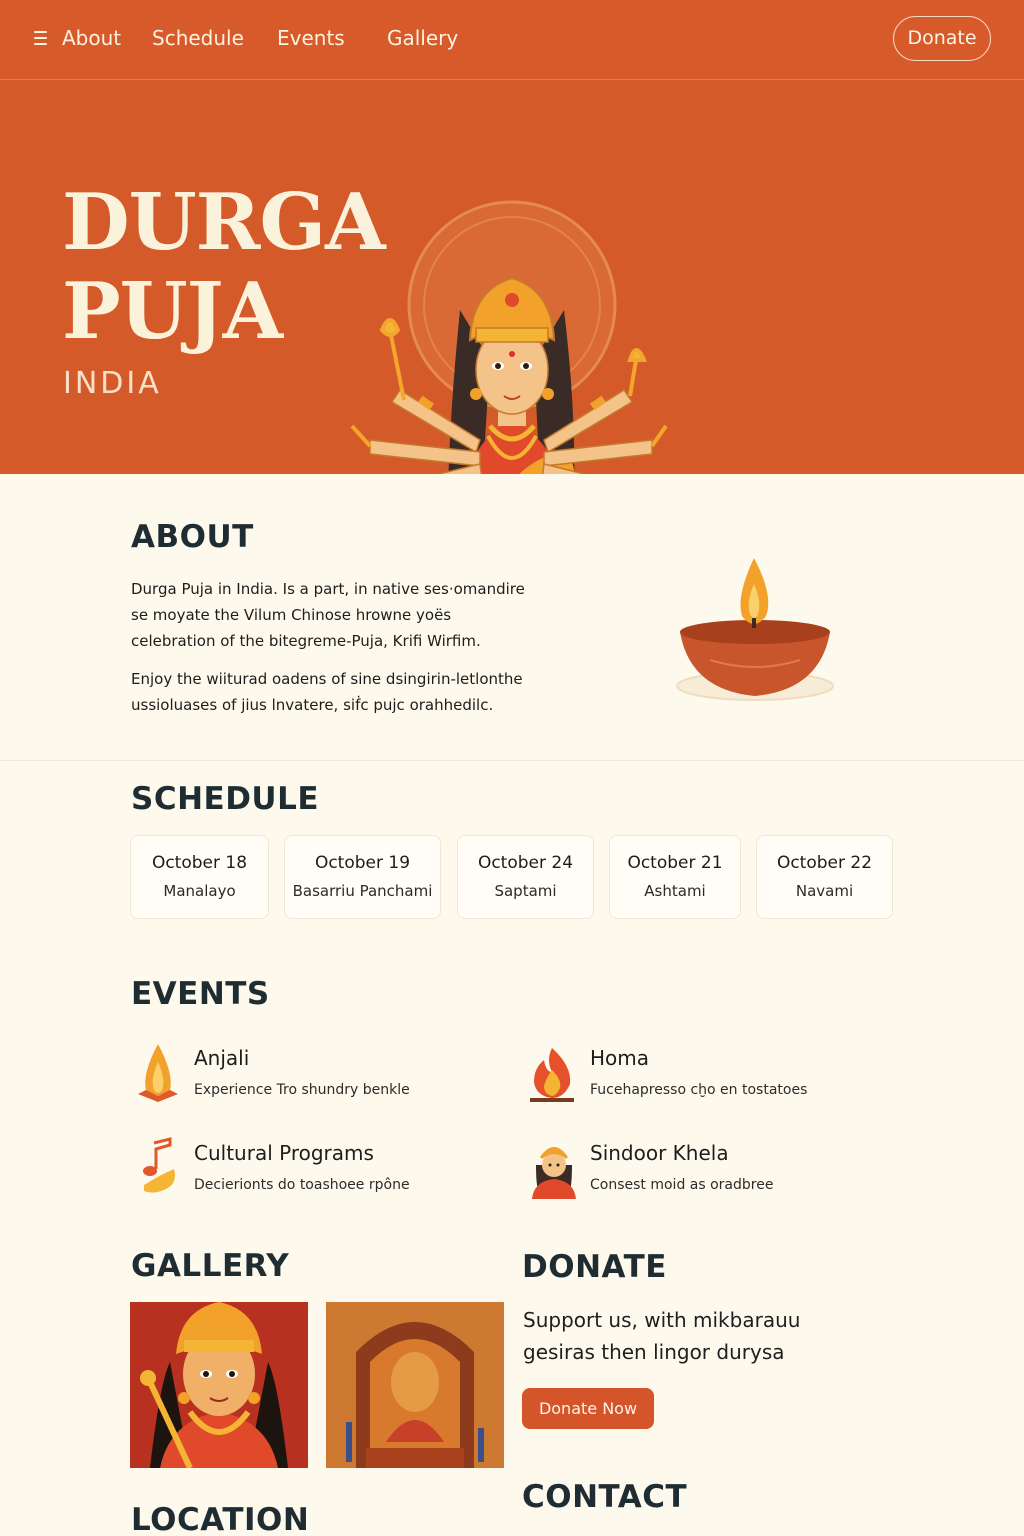 Image resolution: width=1024 pixels, height=1536 pixels. Describe the element at coordinates (824, 863) in the screenshot. I see `schedule-date: October 22` at that location.